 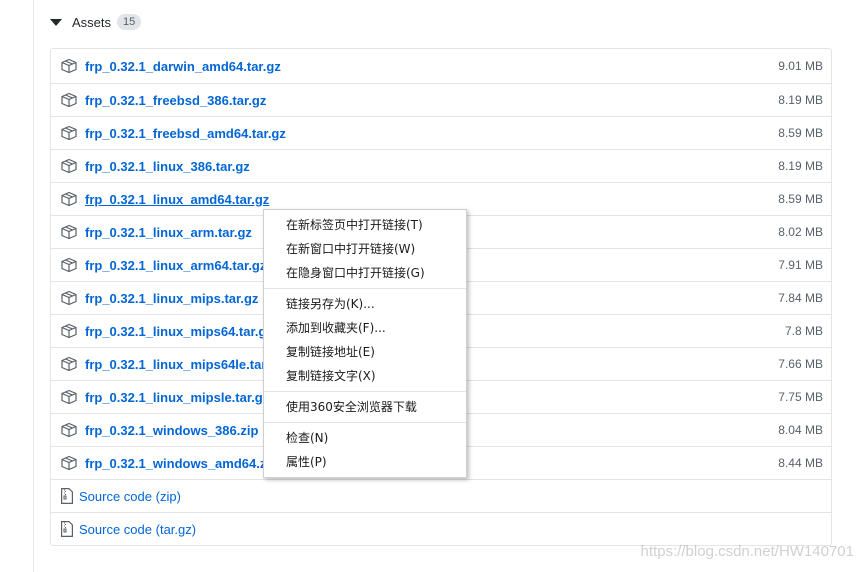 What do you see at coordinates (800, 364) in the screenshot?
I see `asset-size: 7.66 MB` at bounding box center [800, 364].